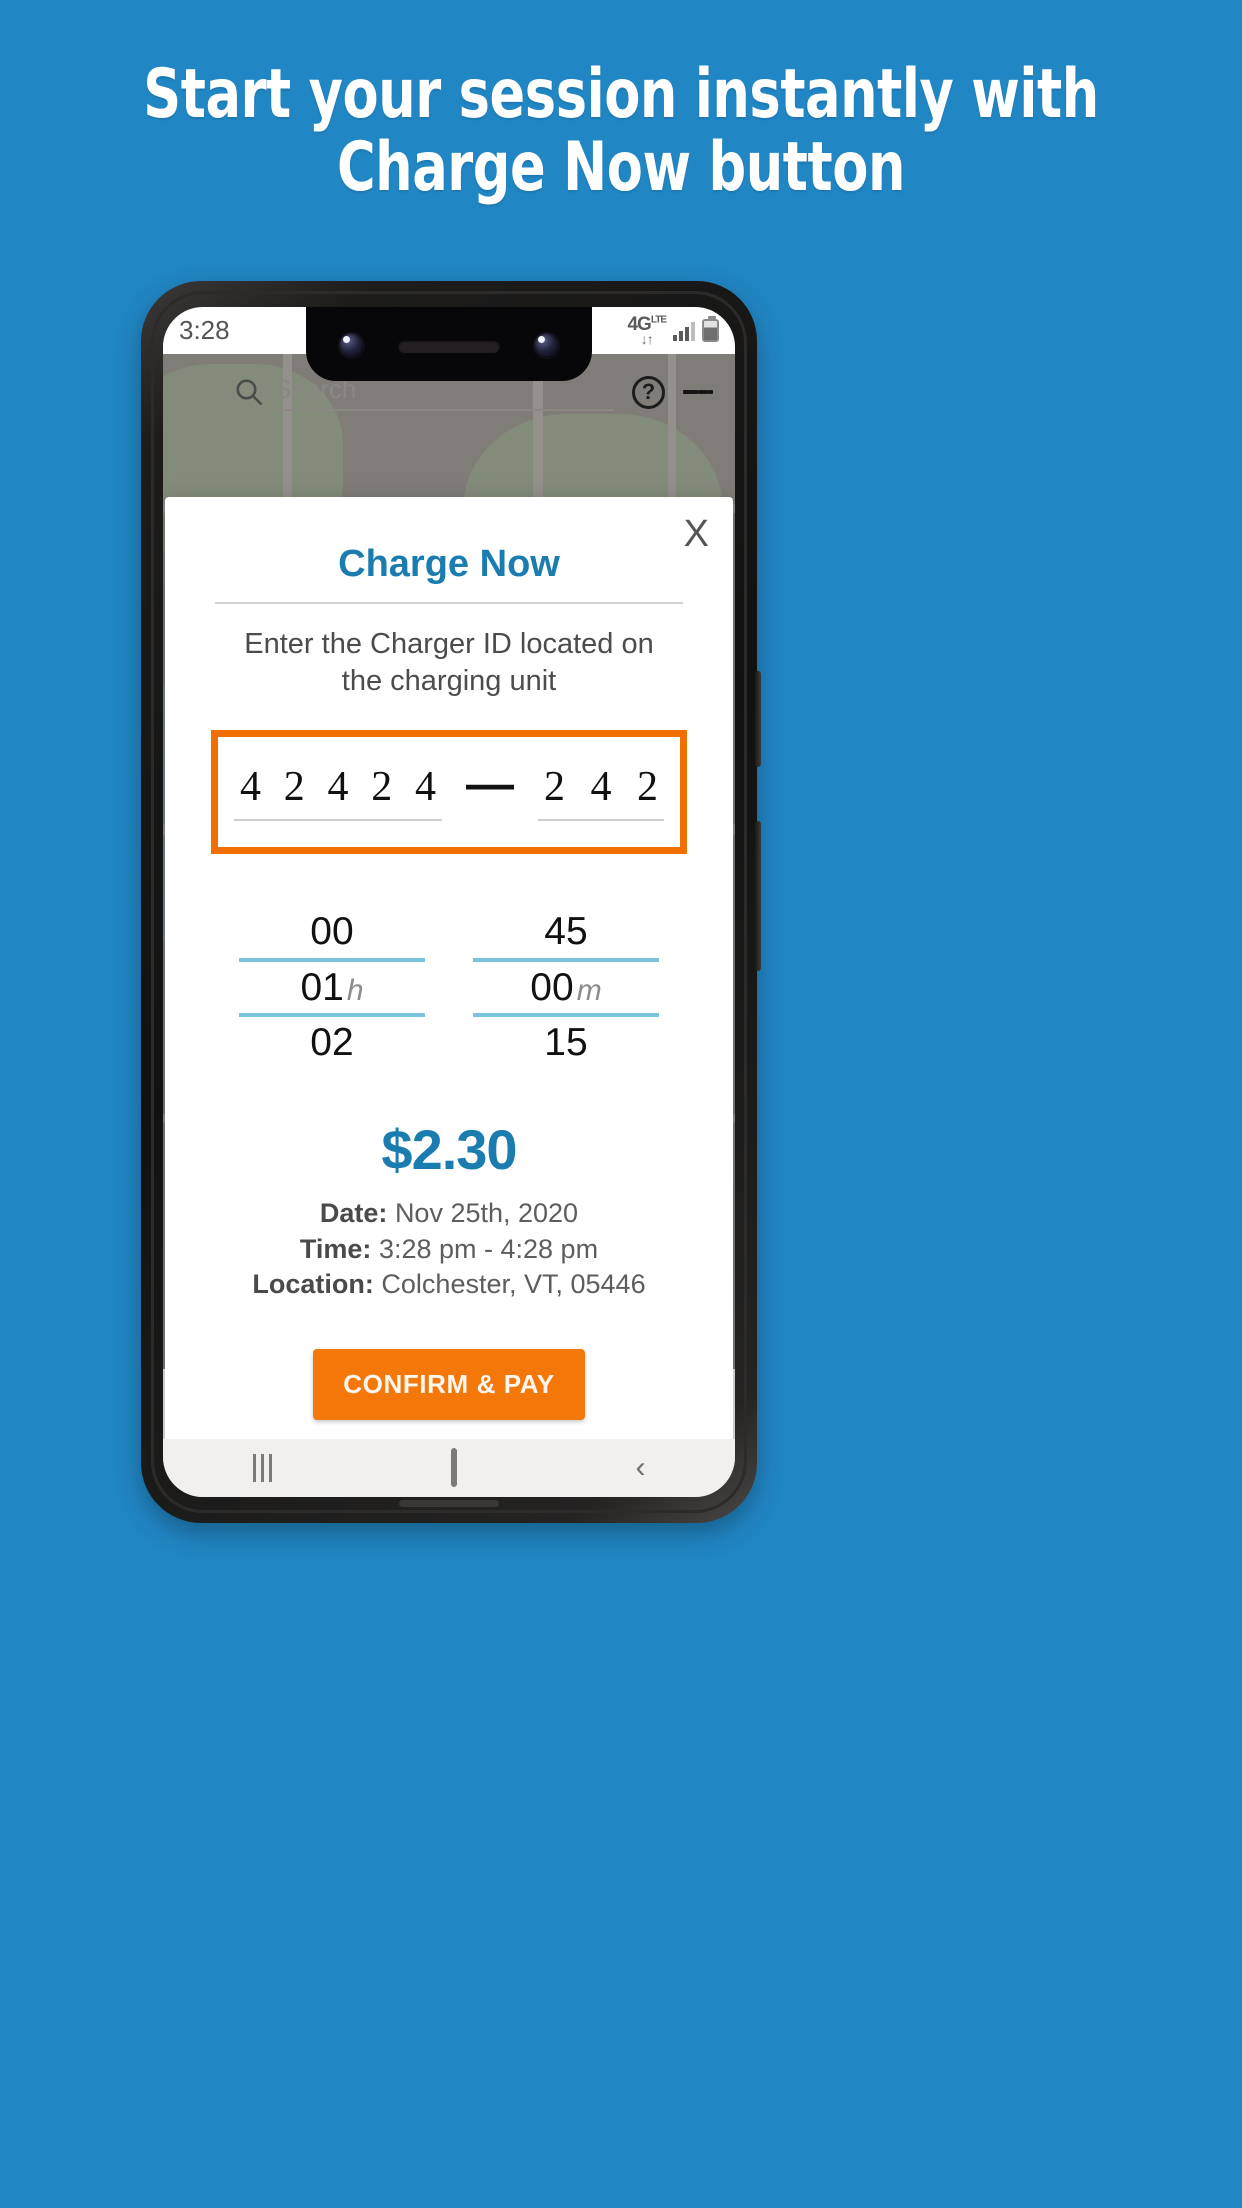 The height and width of the screenshot is (2208, 1242). I want to click on duration-picker: 00 01 h 02 45 00 m 15, so click(449, 987).